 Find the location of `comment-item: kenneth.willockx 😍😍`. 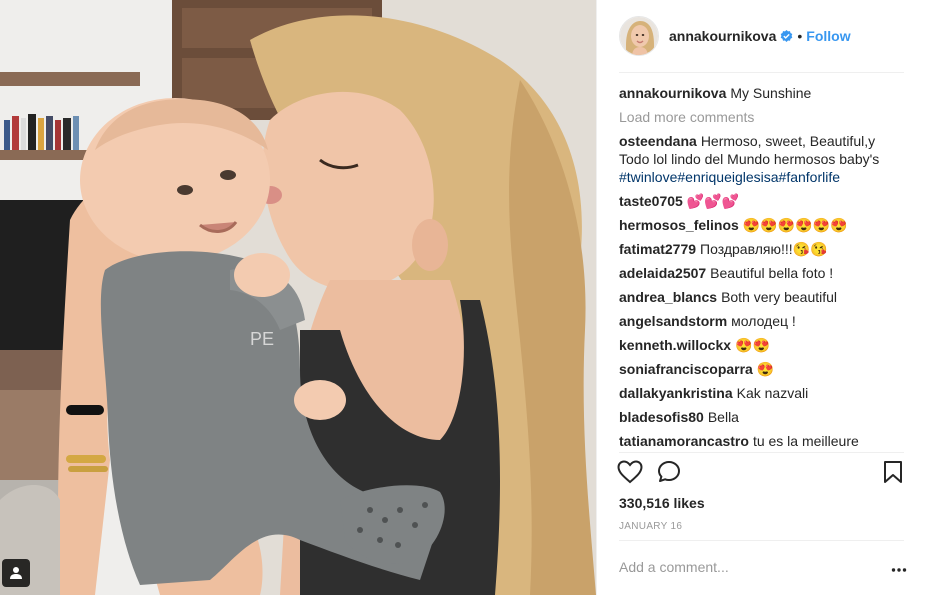

comment-item: kenneth.willockx 😍😍 is located at coordinates (764, 345).